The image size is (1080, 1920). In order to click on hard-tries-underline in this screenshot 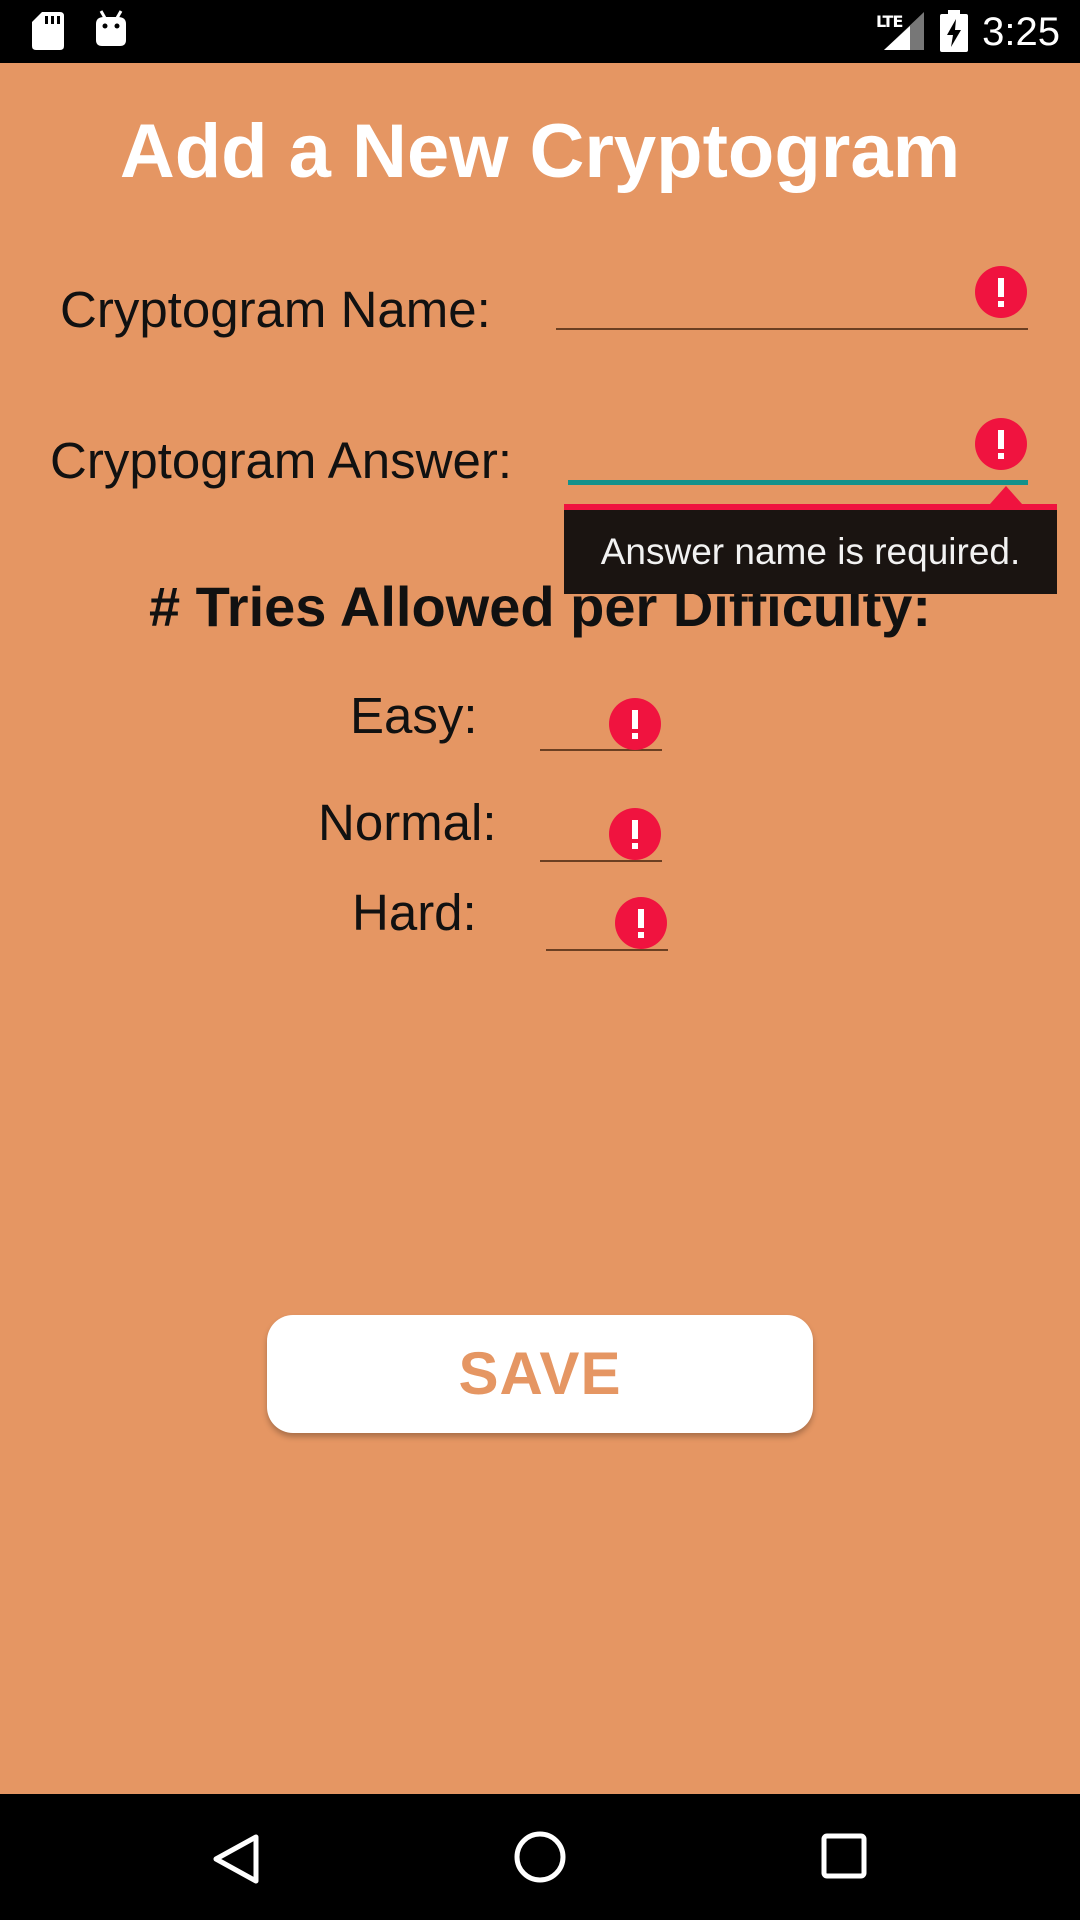, I will do `click(607, 950)`.